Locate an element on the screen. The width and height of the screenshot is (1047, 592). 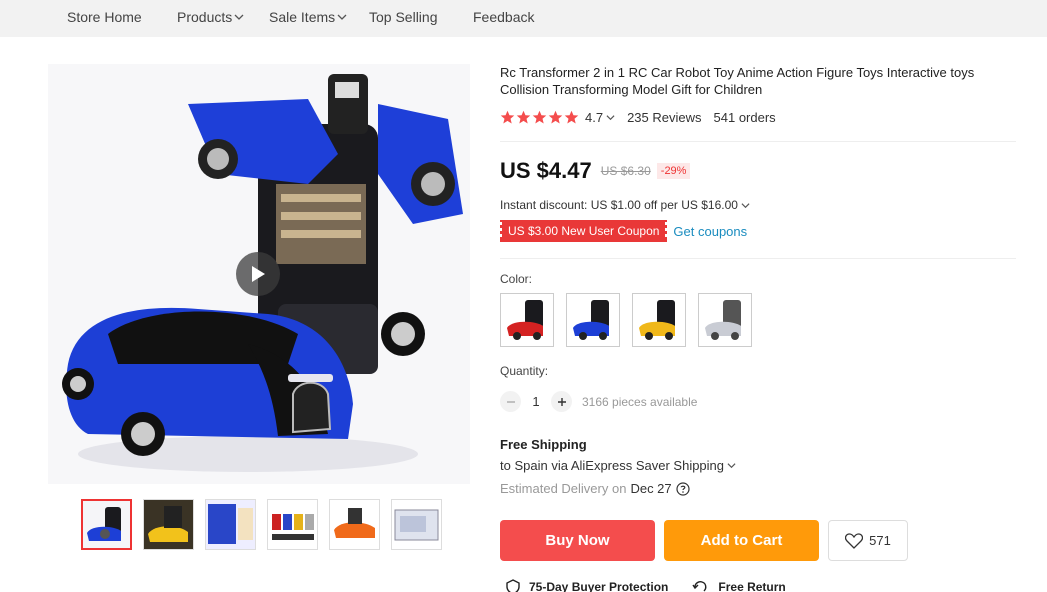
buy-now-button: Buy Now is located at coordinates (577, 540).